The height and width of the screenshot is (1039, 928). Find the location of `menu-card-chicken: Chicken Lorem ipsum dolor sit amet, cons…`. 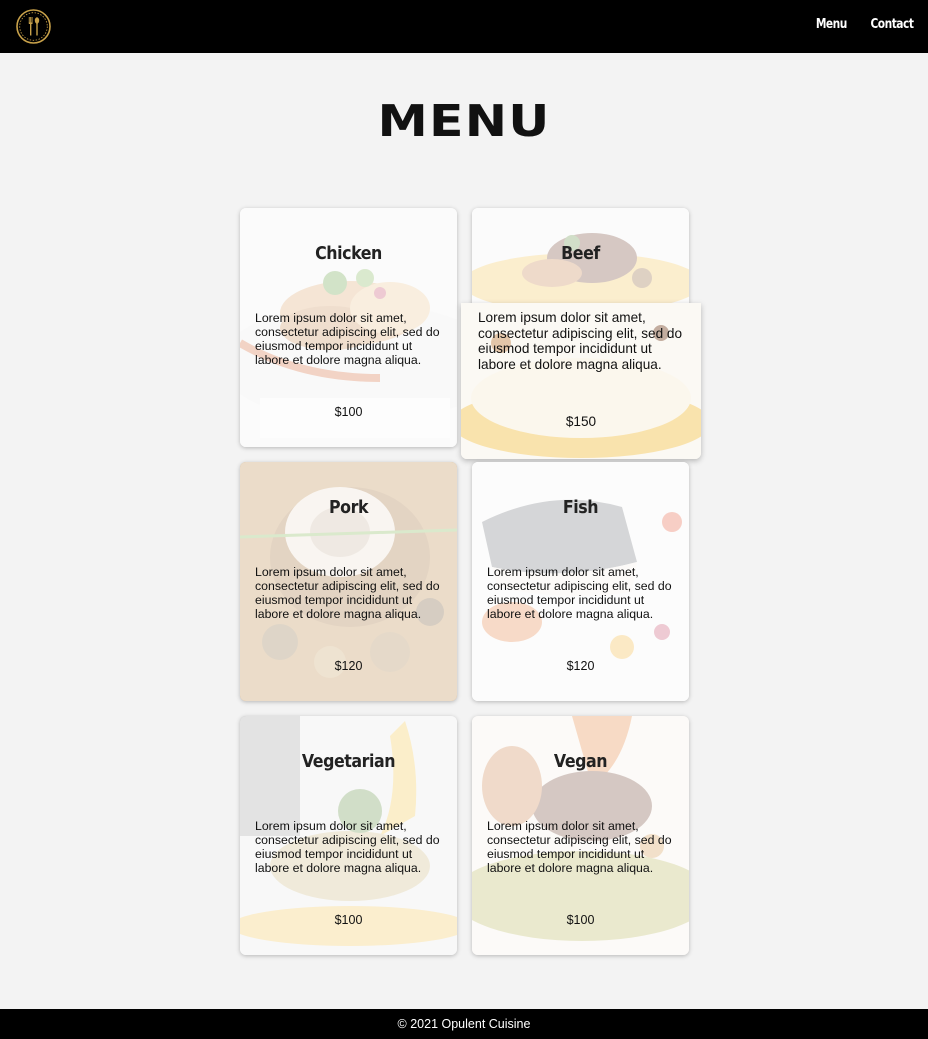

menu-card-chicken: Chicken Lorem ipsum dolor sit amet, cons… is located at coordinates (348, 327).